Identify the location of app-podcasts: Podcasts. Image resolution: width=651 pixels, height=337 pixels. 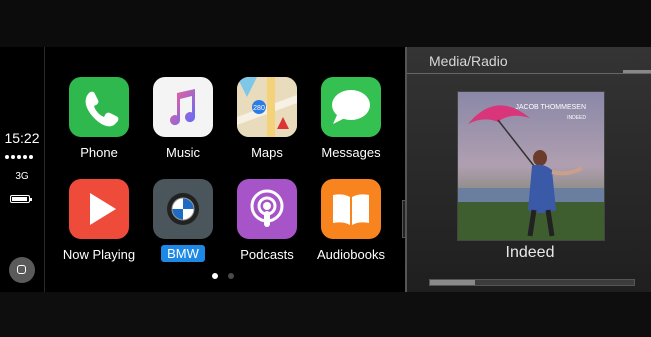
(267, 229).